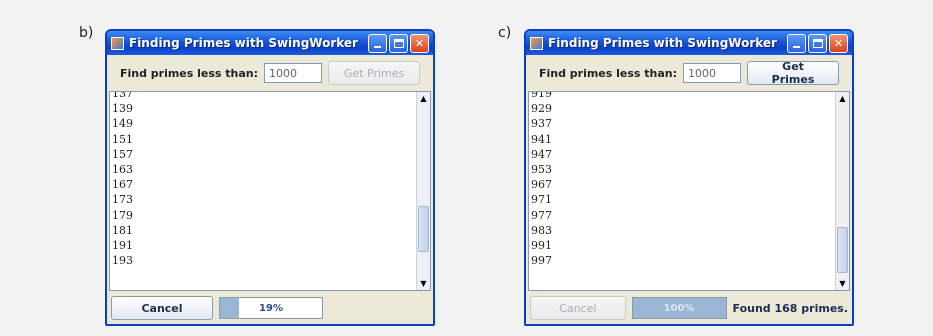 Image resolution: width=933 pixels, height=336 pixels. I want to click on status-bar: Cancel 19%, so click(270, 308).